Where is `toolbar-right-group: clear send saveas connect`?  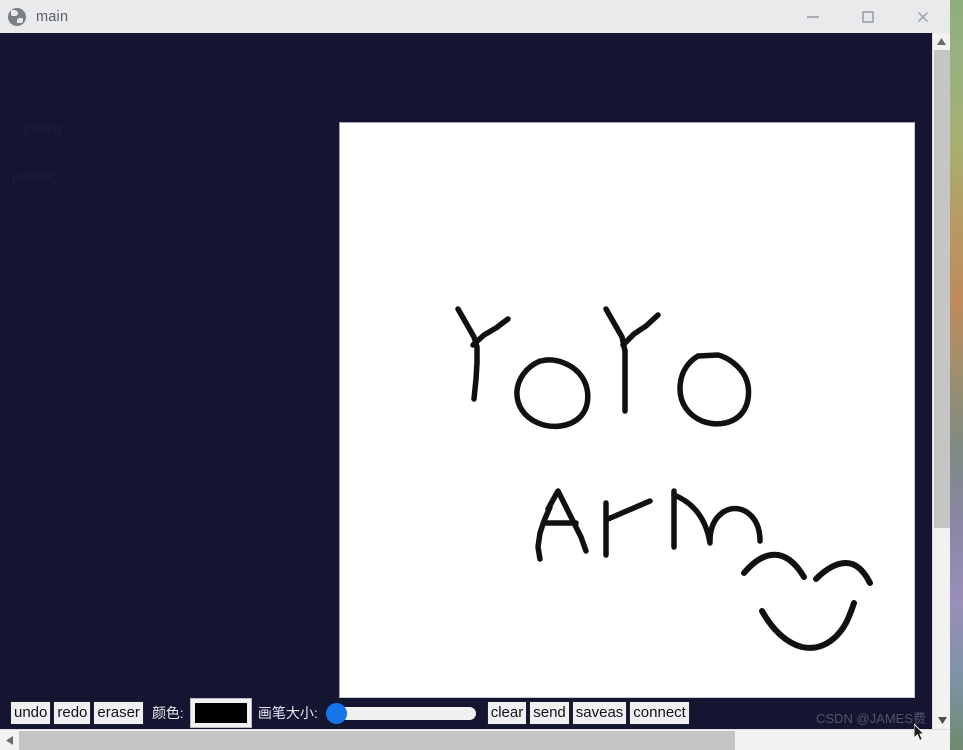
toolbar-right-group: clear send saveas connect is located at coordinates (589, 713).